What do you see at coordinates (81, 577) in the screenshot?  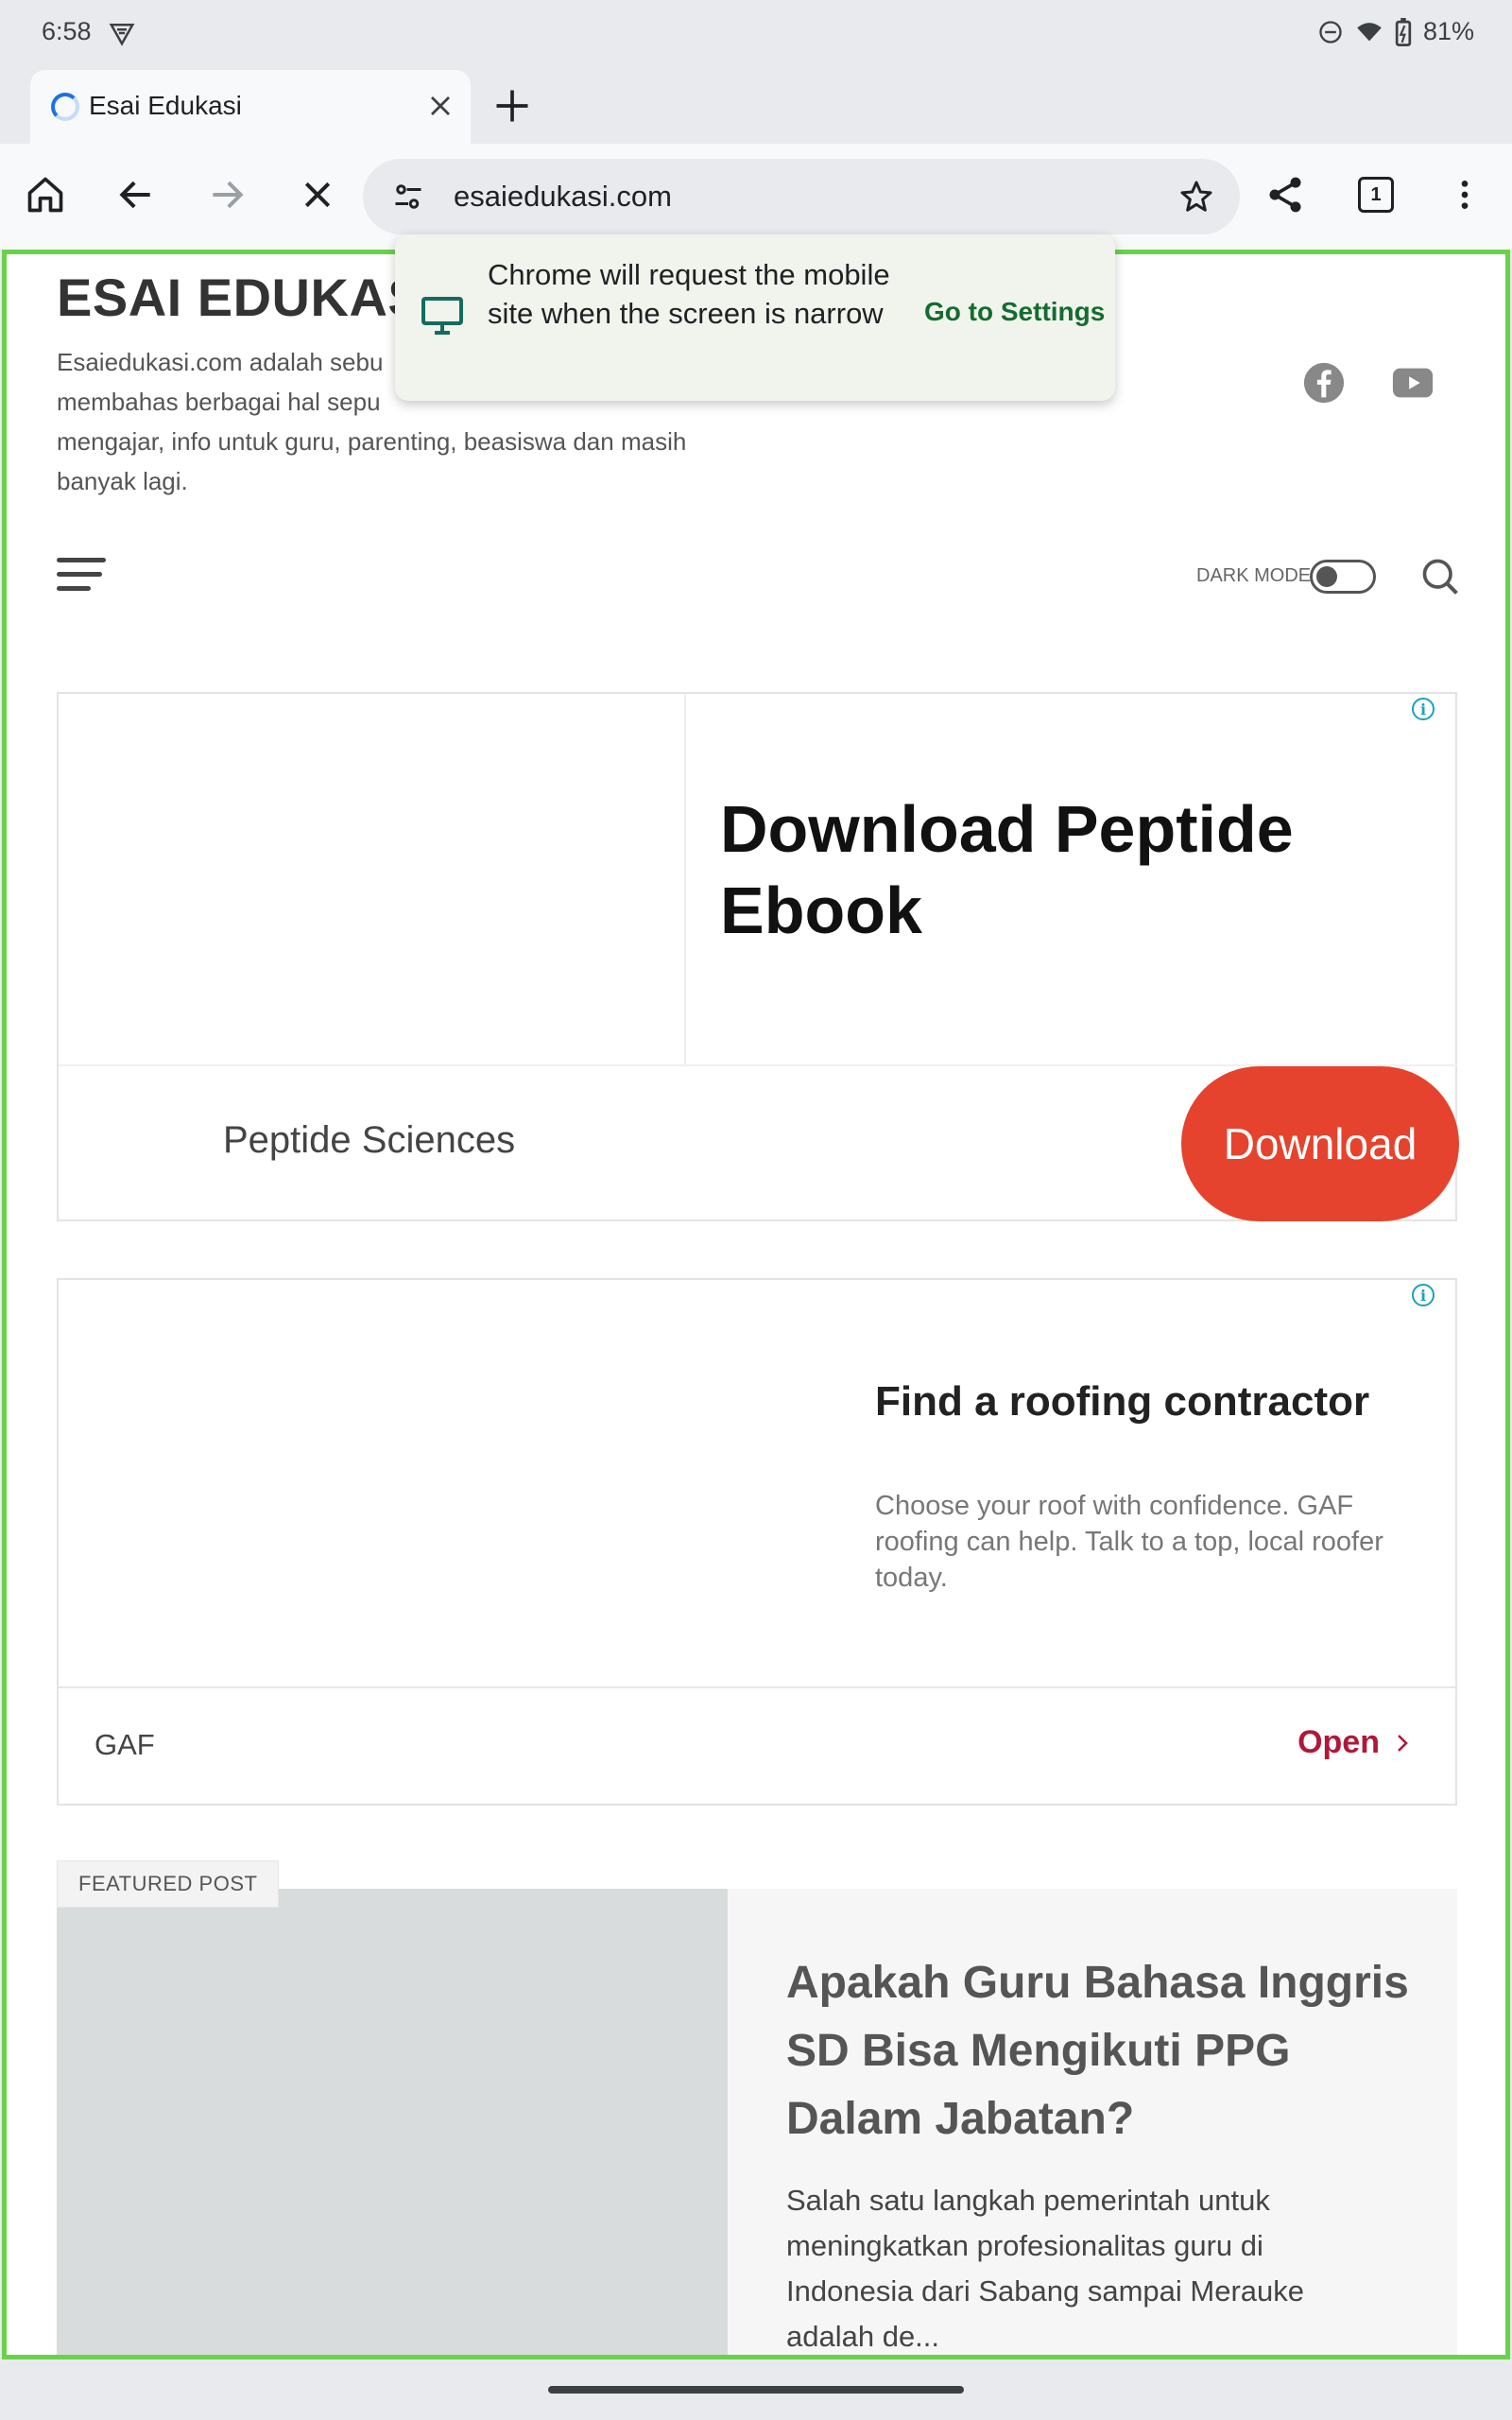 I see `menu-icon` at bounding box center [81, 577].